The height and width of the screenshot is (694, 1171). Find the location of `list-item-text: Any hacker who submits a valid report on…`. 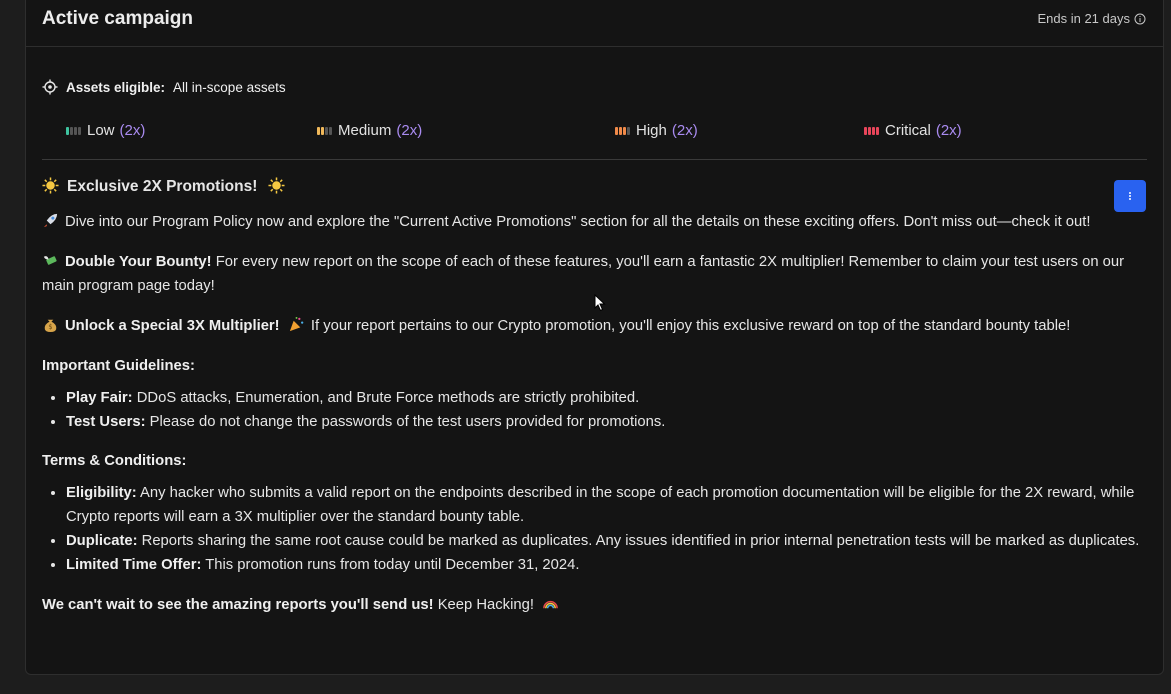

list-item-text: Any hacker who submits a valid report on… is located at coordinates (600, 505).